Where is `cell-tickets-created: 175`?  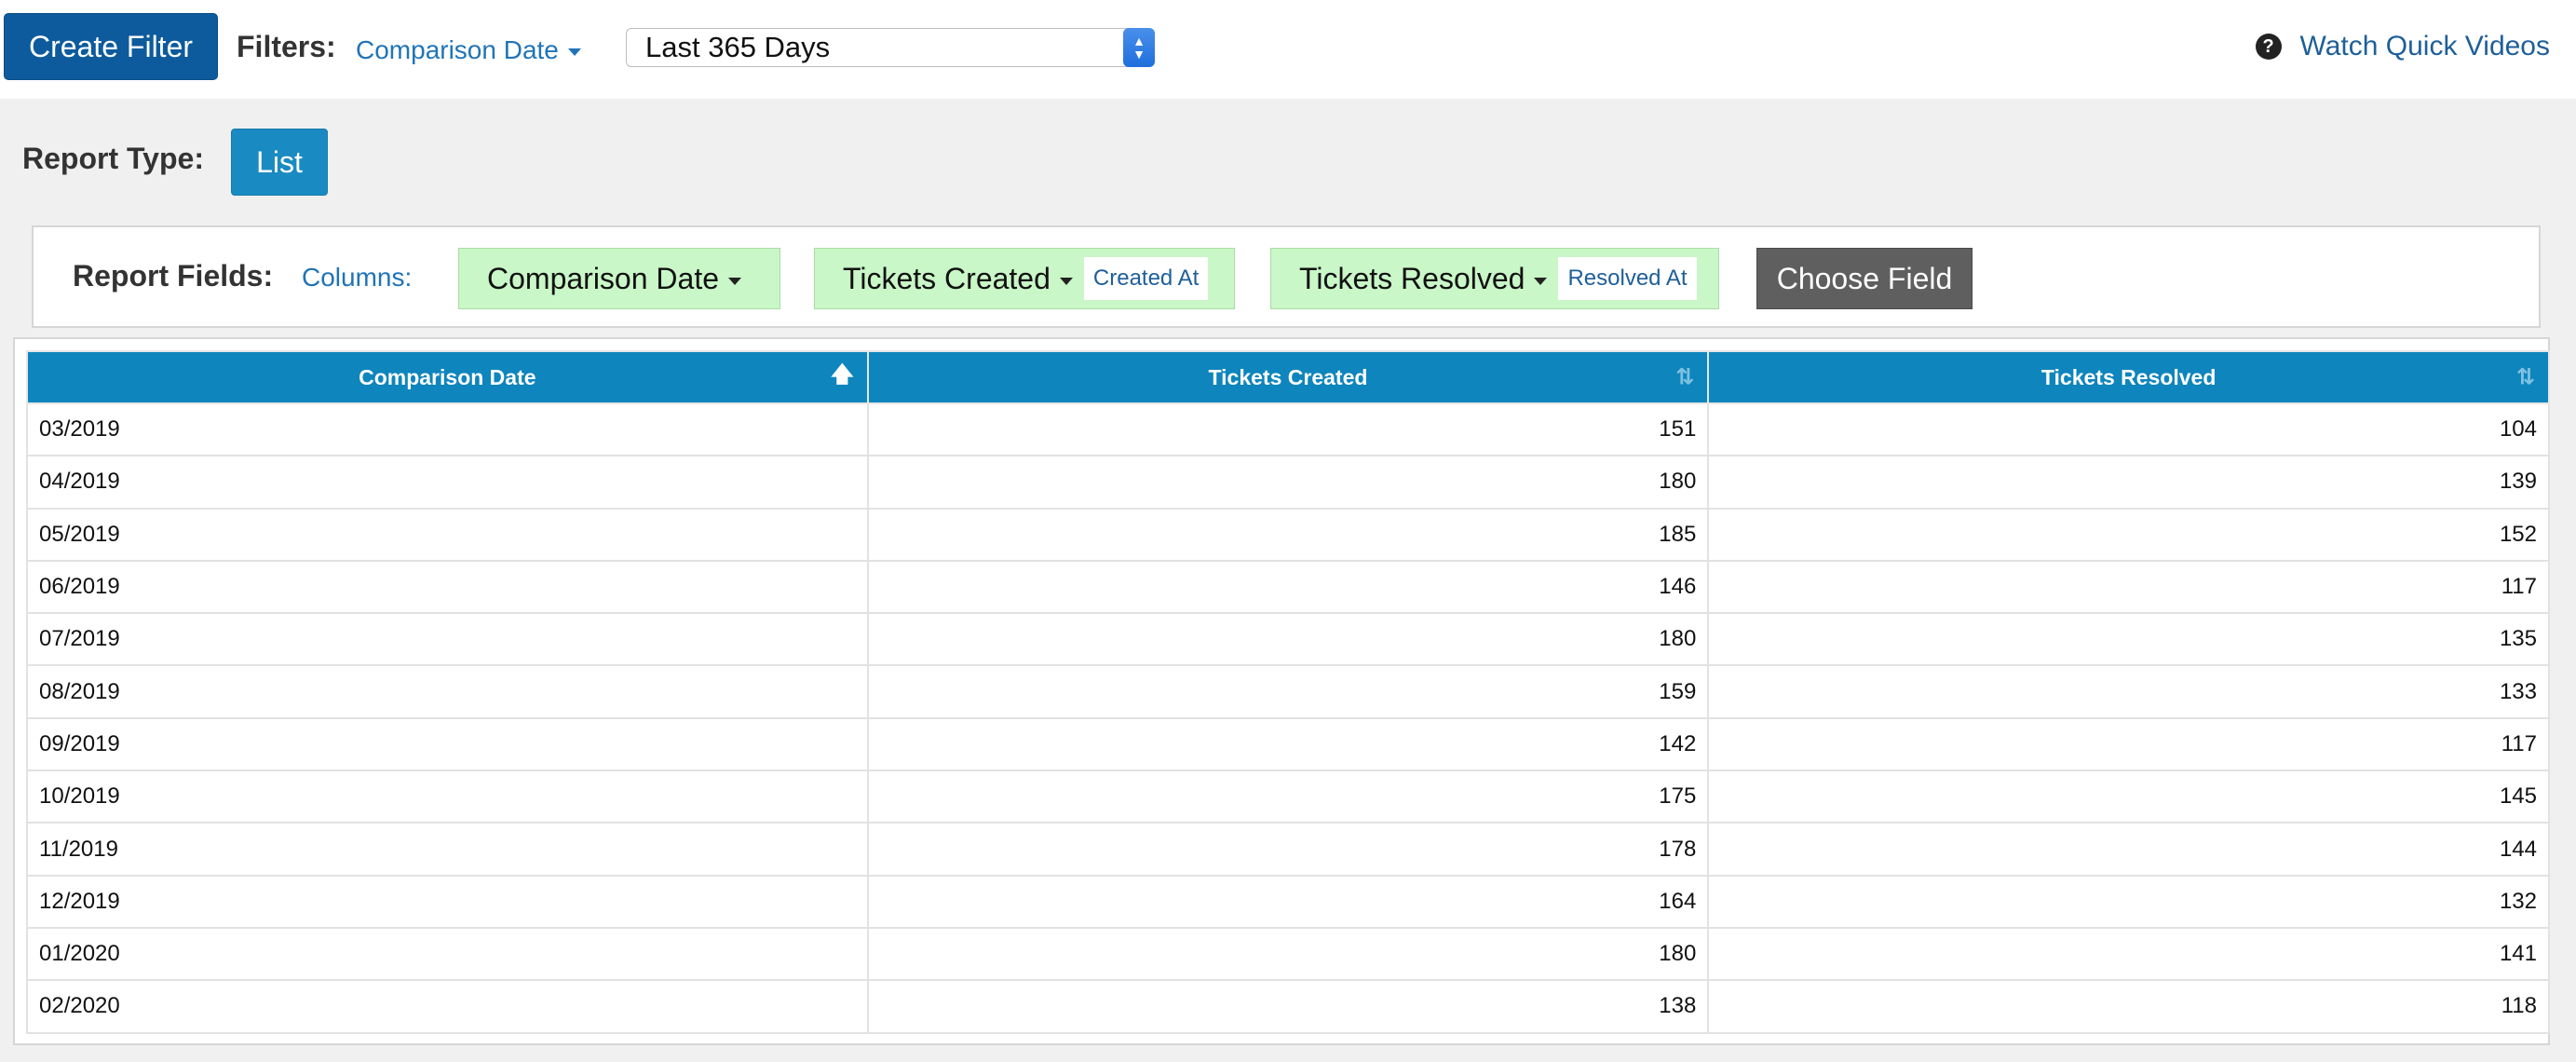 cell-tickets-created: 175 is located at coordinates (1288, 797).